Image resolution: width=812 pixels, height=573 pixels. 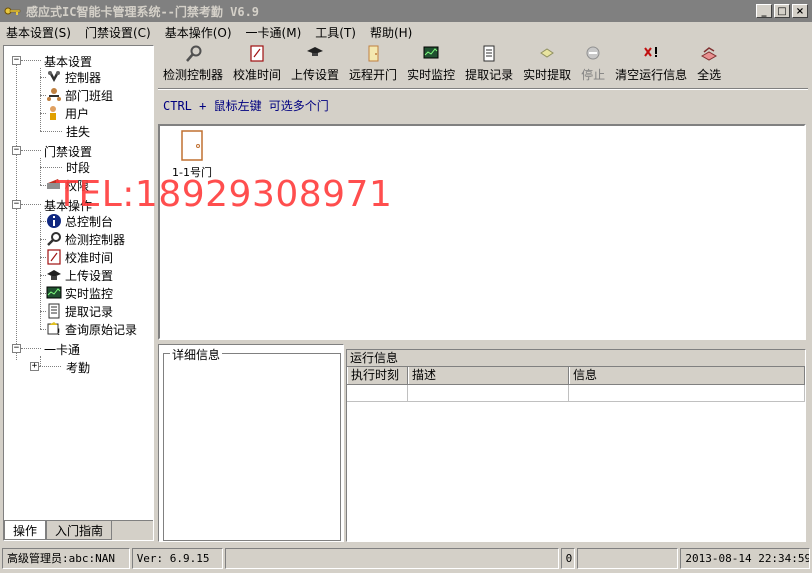 I want to click on tree-item-label: 查询原始记录, so click(x=101, y=329).